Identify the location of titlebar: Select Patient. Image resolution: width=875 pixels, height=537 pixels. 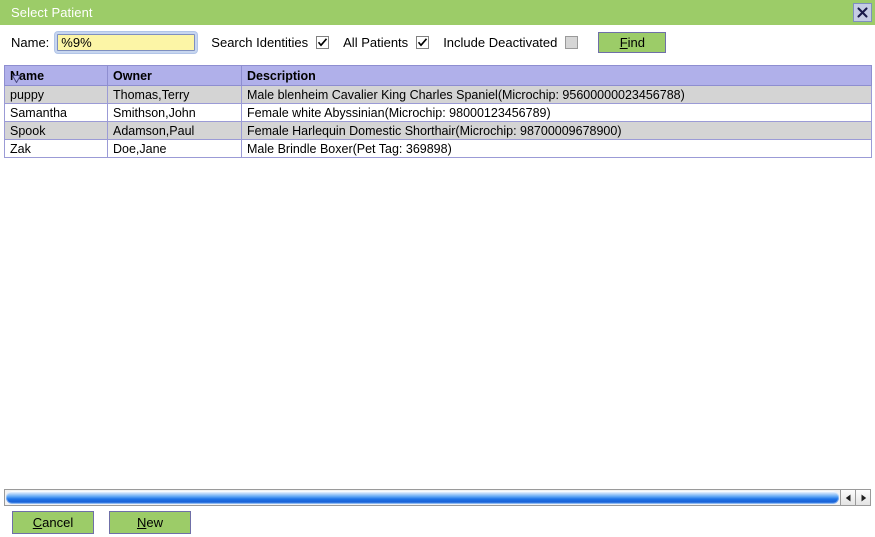
(437, 12).